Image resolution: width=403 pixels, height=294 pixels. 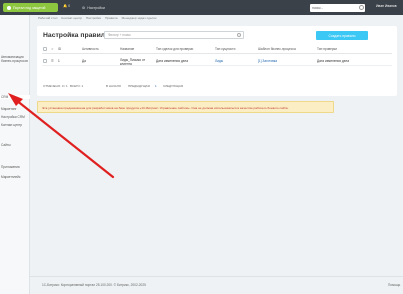 What do you see at coordinates (59, 49) in the screenshot?
I see `column-header-id: ID` at bounding box center [59, 49].